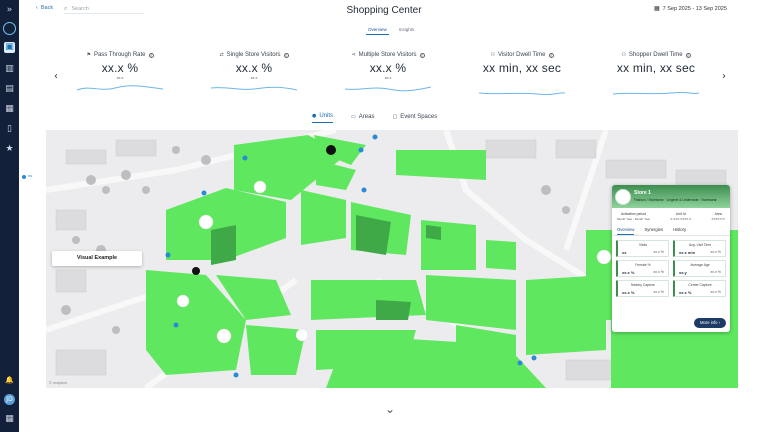 This screenshot has height=432, width=768. I want to click on tab-overview: Overview, so click(377, 30).